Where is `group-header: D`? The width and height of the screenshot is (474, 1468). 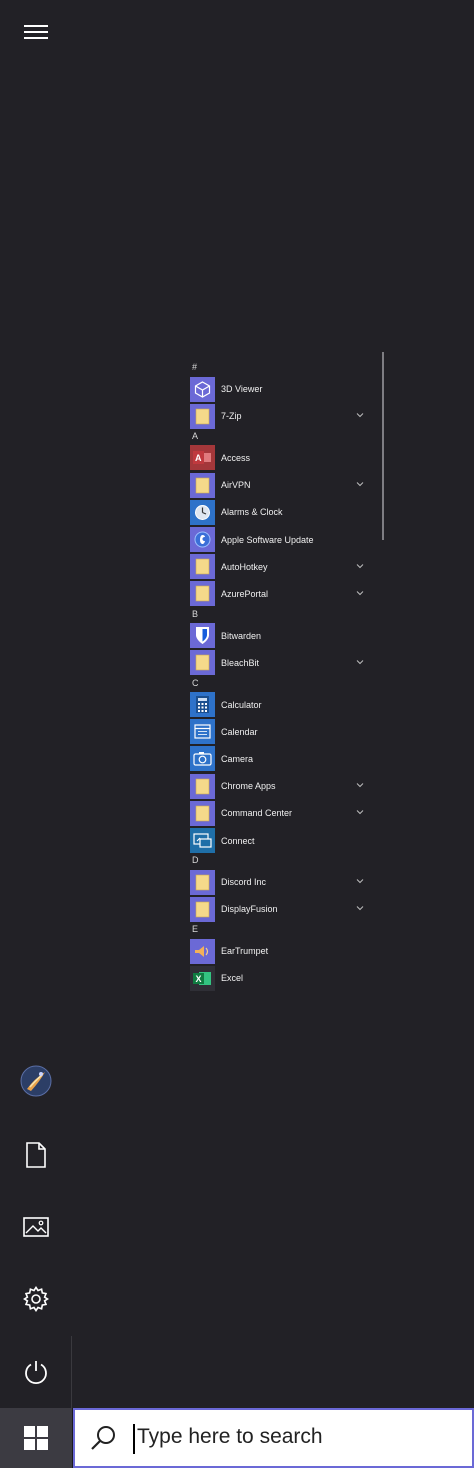
group-header: D is located at coordinates (195, 860).